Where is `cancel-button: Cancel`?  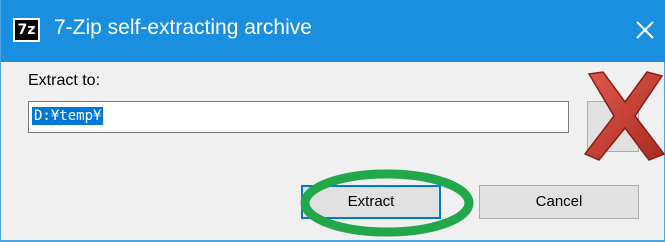 cancel-button: Cancel is located at coordinates (559, 202).